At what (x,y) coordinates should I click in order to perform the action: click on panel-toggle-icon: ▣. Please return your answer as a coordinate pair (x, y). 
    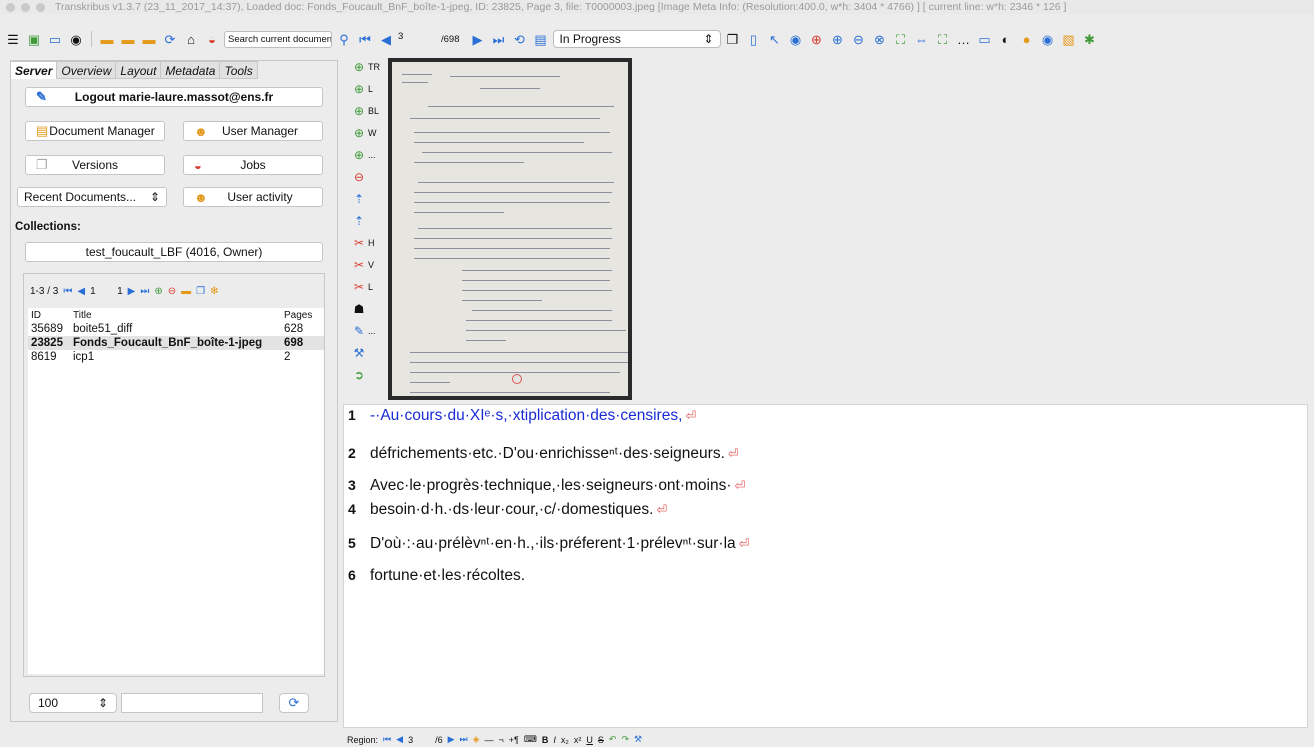
    Looking at the image, I should click on (34, 39).